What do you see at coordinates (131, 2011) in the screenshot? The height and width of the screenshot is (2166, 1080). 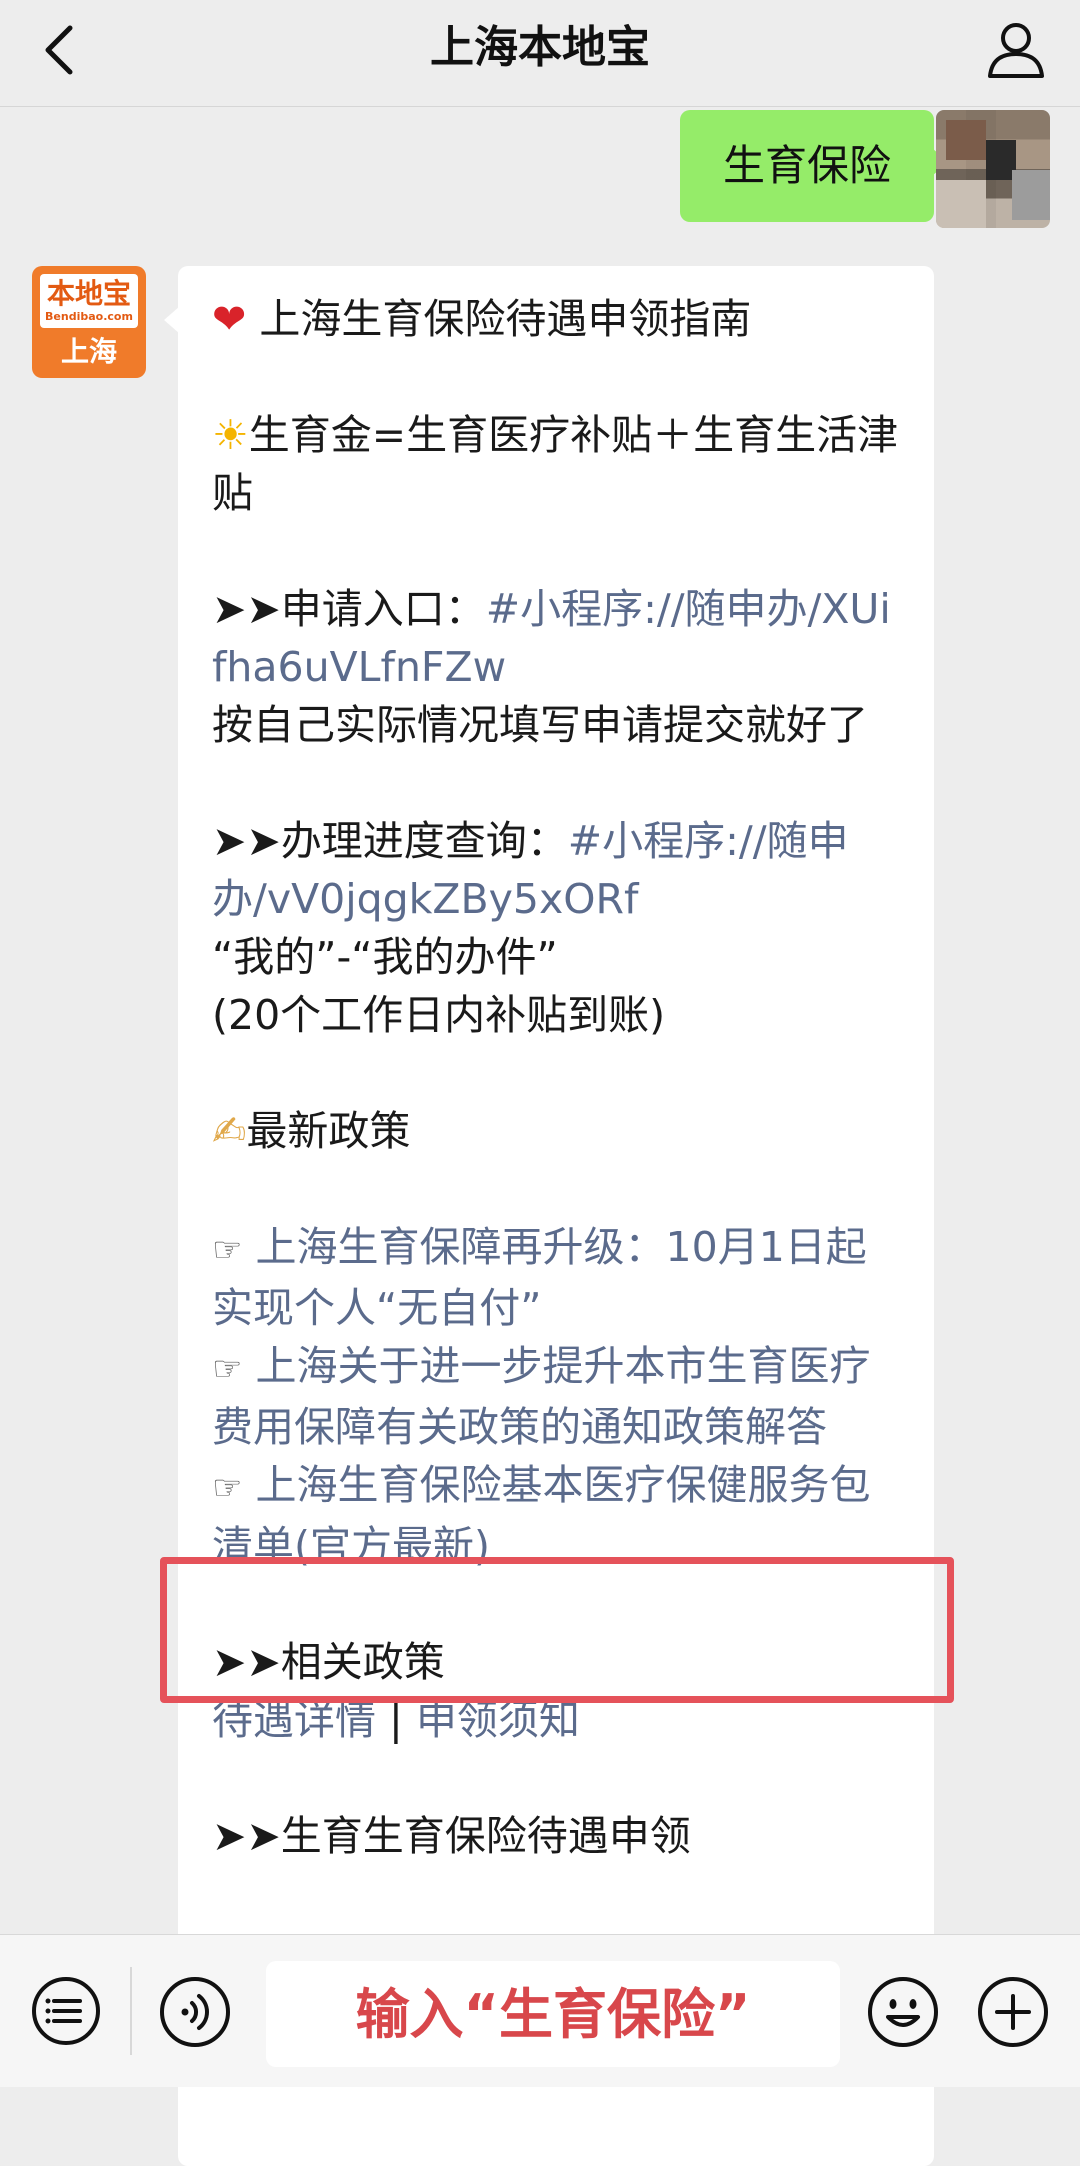 I see `divider` at bounding box center [131, 2011].